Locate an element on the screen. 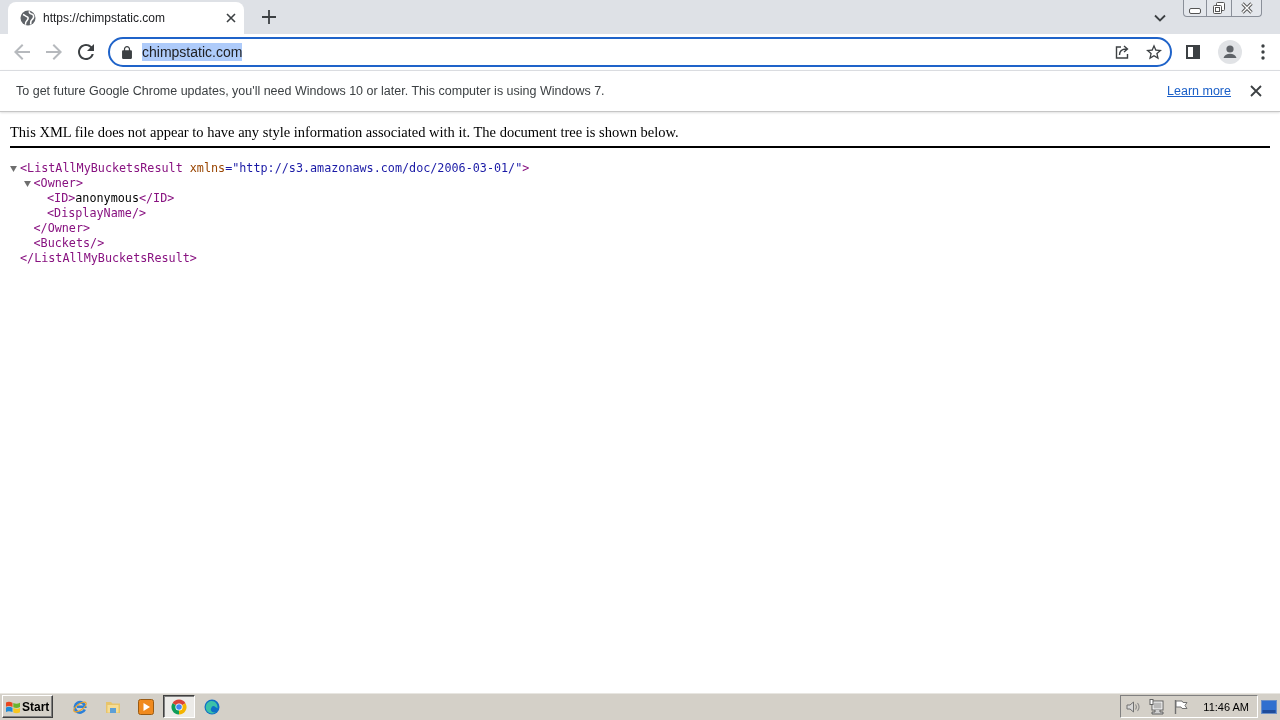  minimize-button is located at coordinates (1195, 8).